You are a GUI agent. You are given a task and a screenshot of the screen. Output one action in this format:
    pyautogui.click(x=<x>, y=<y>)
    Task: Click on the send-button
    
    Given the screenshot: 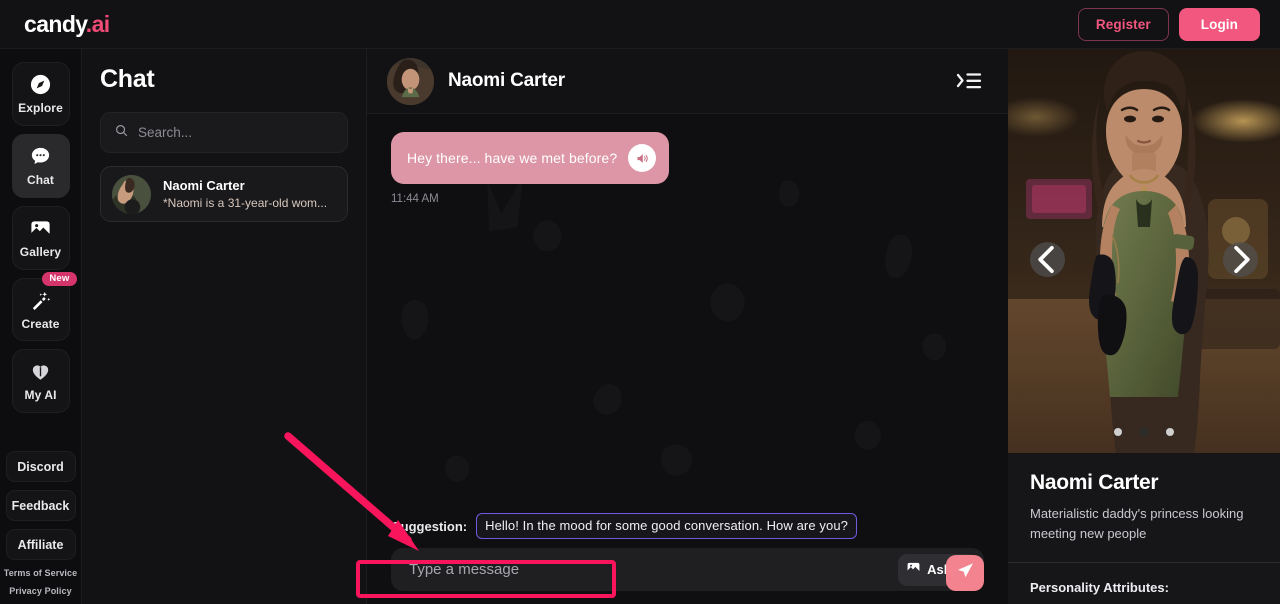 What is the action you would take?
    pyautogui.click(x=965, y=573)
    